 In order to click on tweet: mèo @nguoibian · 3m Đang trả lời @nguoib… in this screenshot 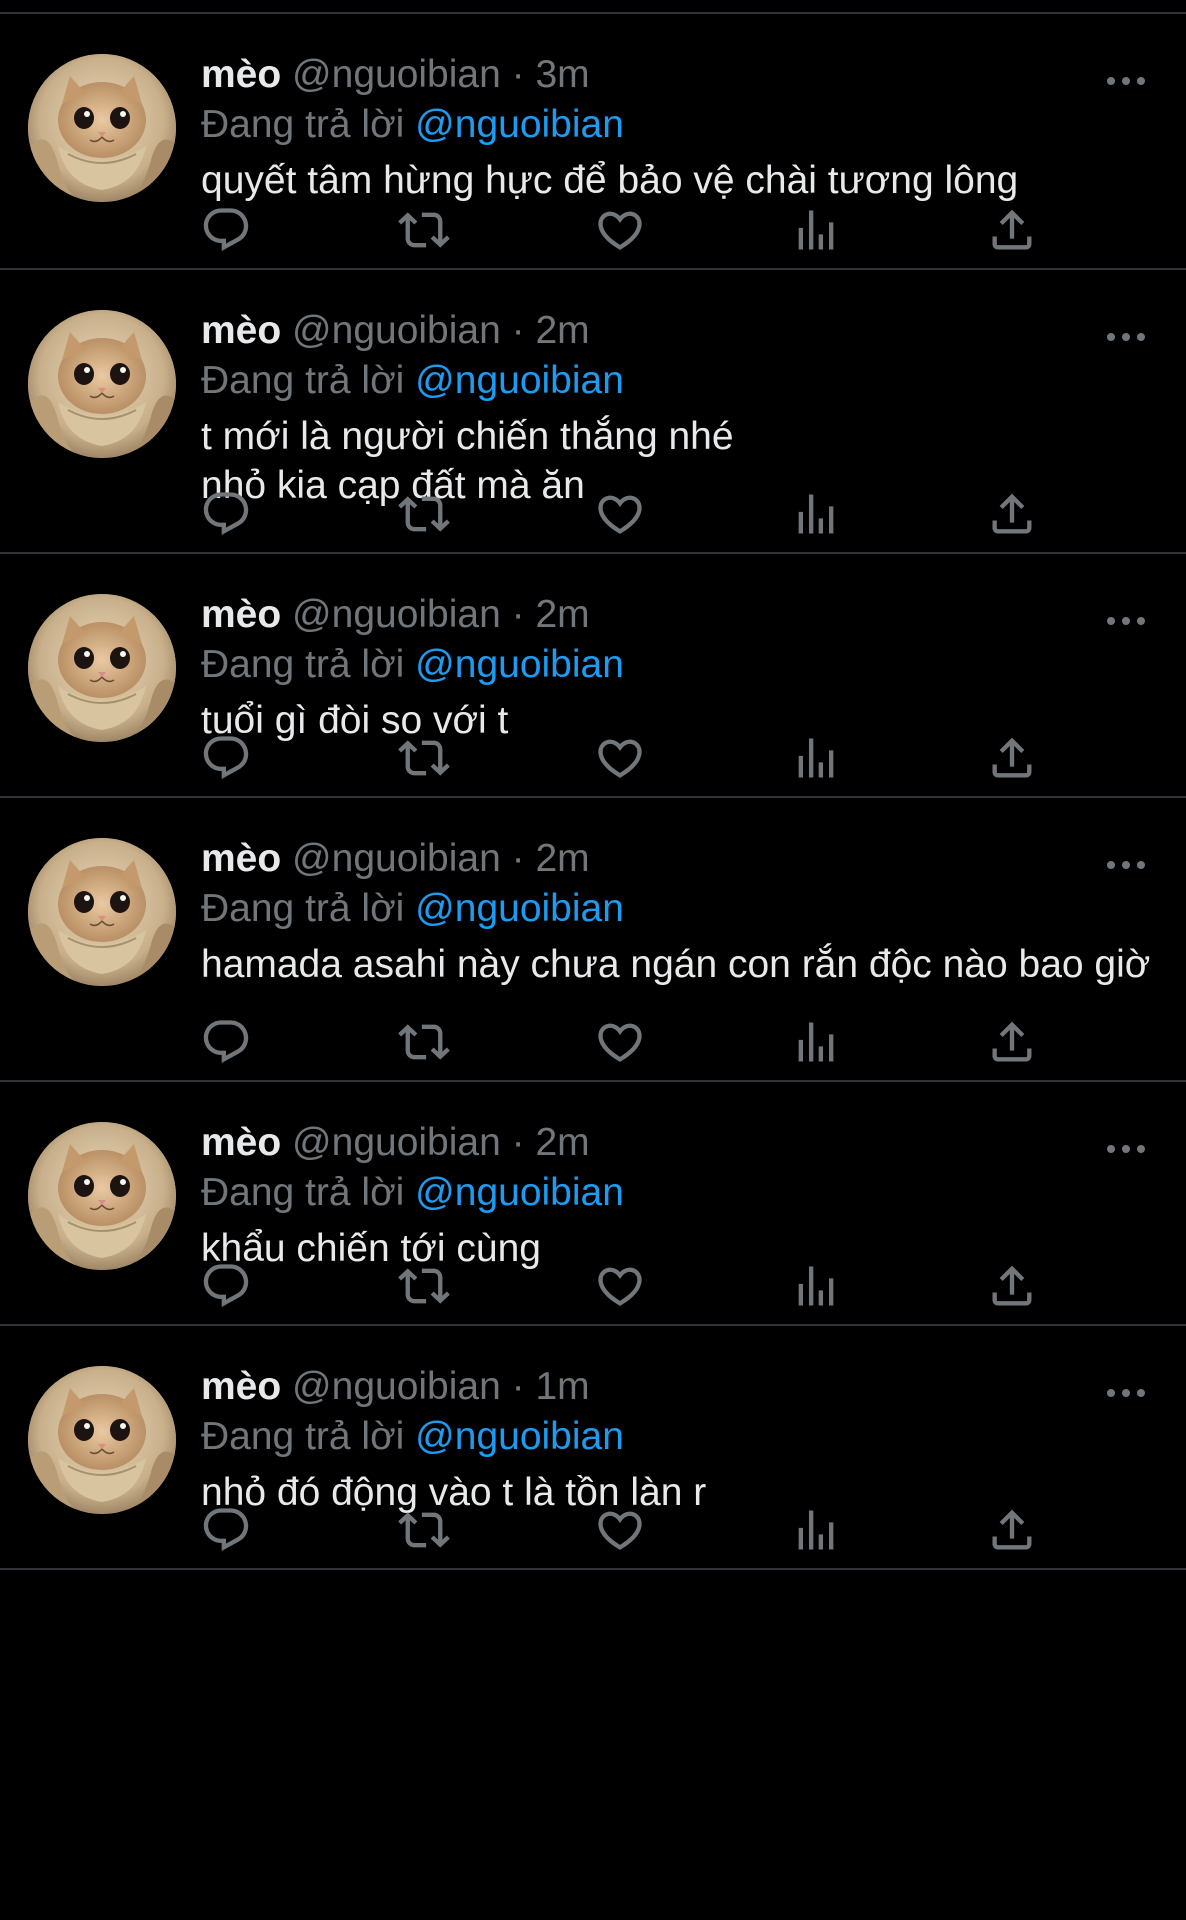, I will do `click(593, 142)`.